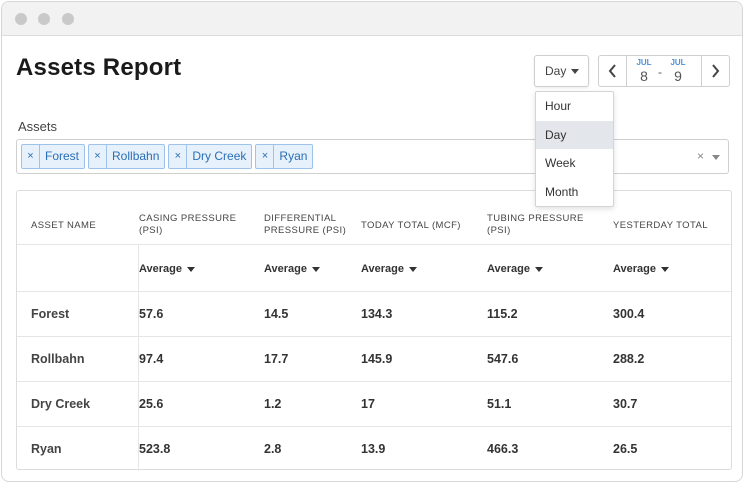 The image size is (744, 483). What do you see at coordinates (61, 404) in the screenshot?
I see `table-cell-asset-name: Dry Creek` at bounding box center [61, 404].